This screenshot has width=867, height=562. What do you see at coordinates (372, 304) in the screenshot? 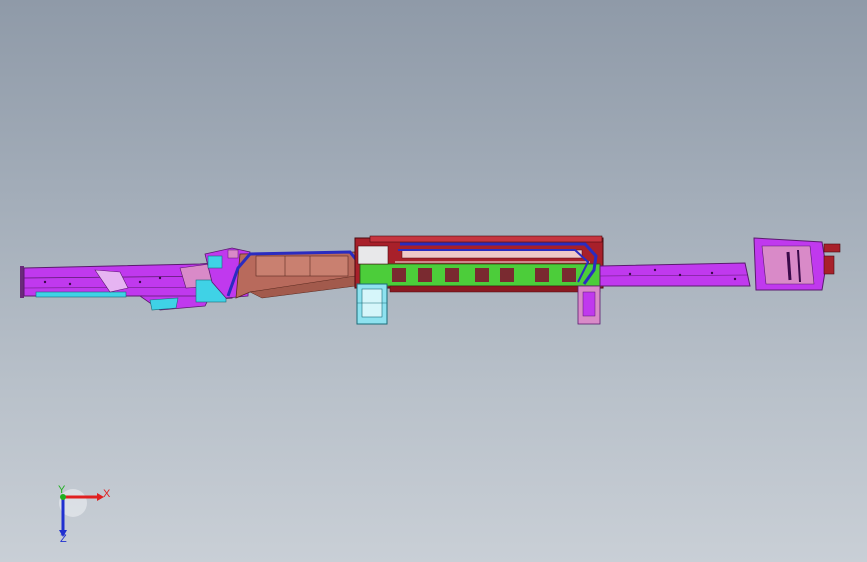
I see `cyan-bracket` at bounding box center [372, 304].